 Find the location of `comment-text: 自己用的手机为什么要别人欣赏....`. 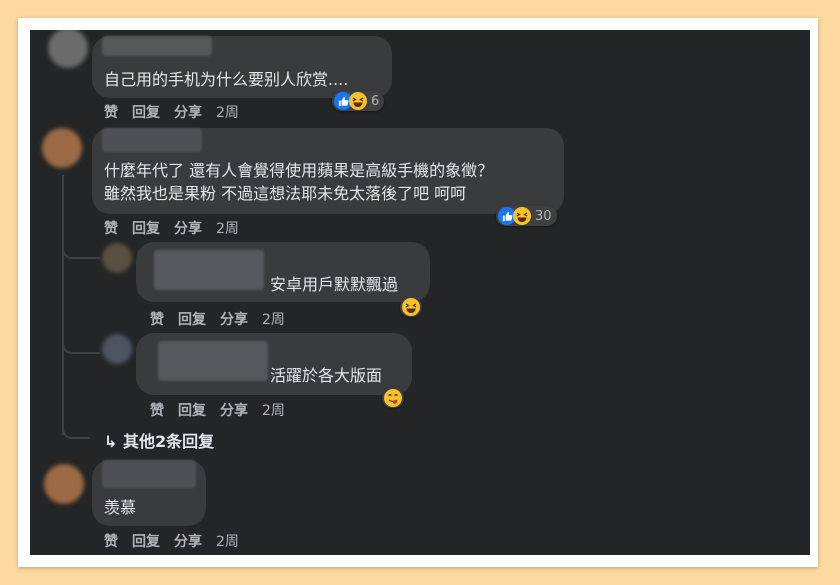

comment-text: 自己用的手机为什么要别人欣赏.... is located at coordinates (226, 79).